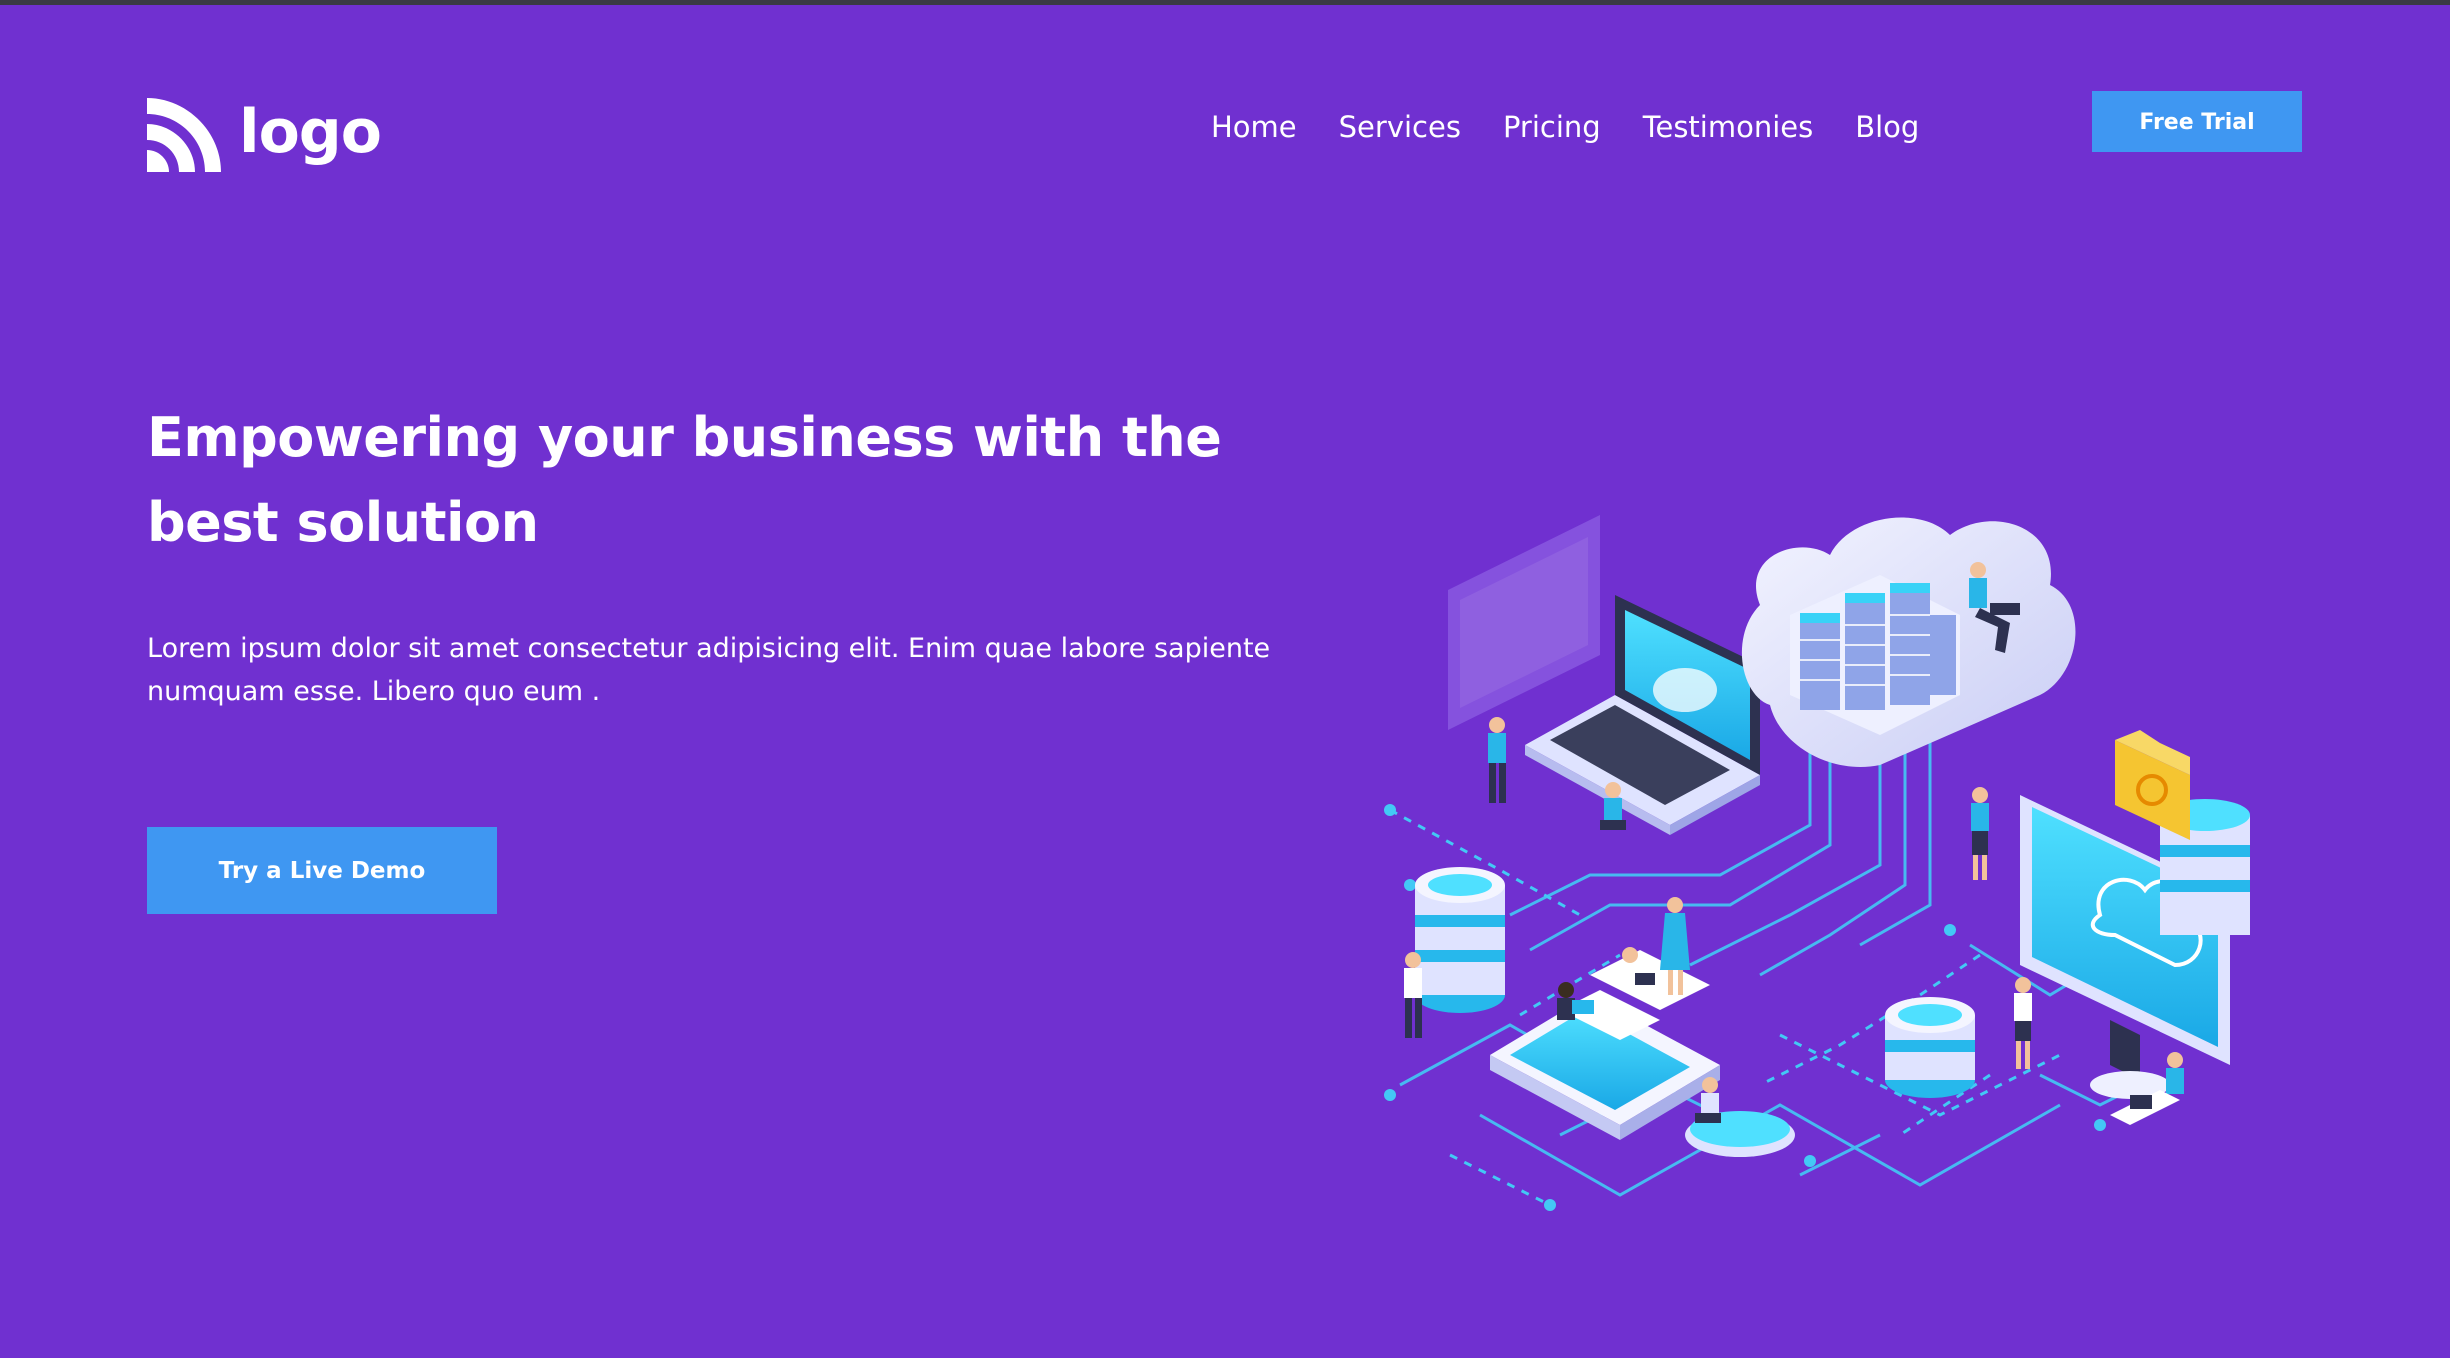 This screenshot has width=2450, height=1361. Describe the element at coordinates (2152, 785) in the screenshot. I see `folder-sync-icon` at that location.